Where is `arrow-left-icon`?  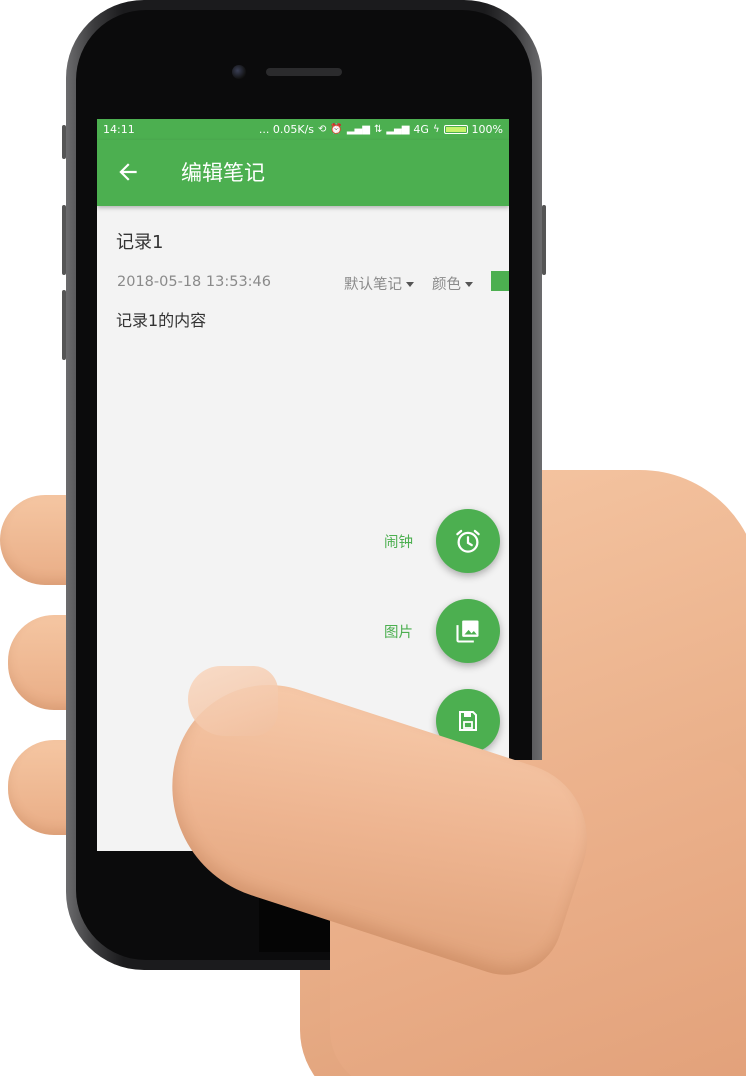 arrow-left-icon is located at coordinates (128, 172).